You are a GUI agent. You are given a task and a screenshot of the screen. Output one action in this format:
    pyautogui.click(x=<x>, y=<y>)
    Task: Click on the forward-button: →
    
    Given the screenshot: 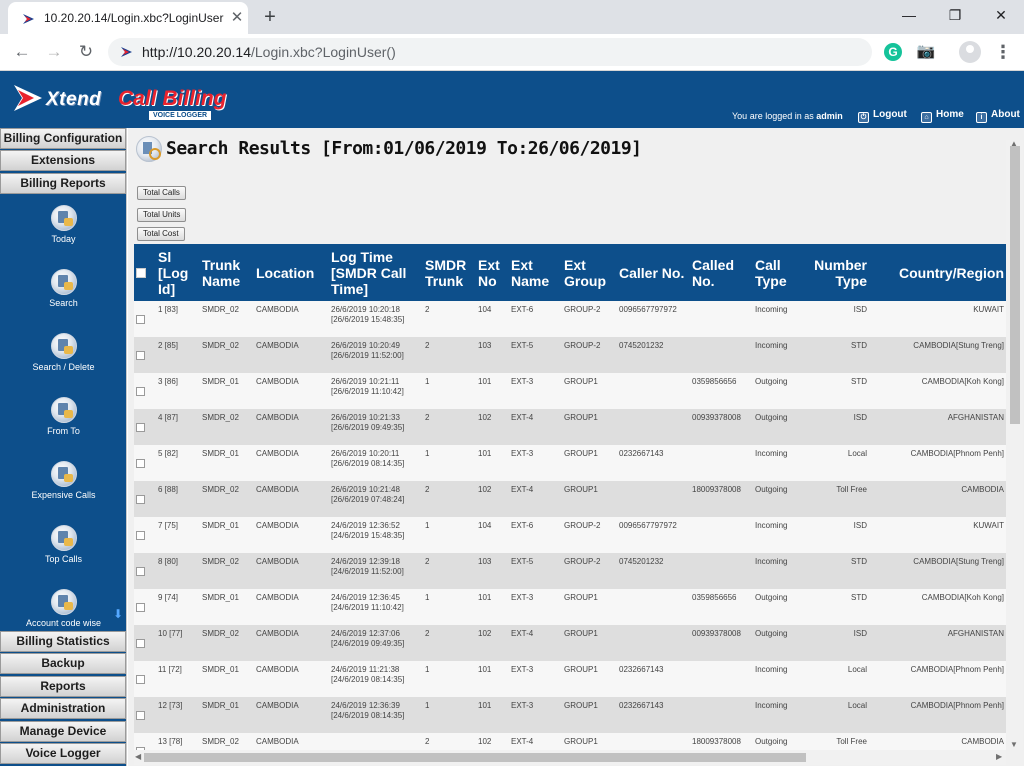 What is the action you would take?
    pyautogui.click(x=54, y=52)
    